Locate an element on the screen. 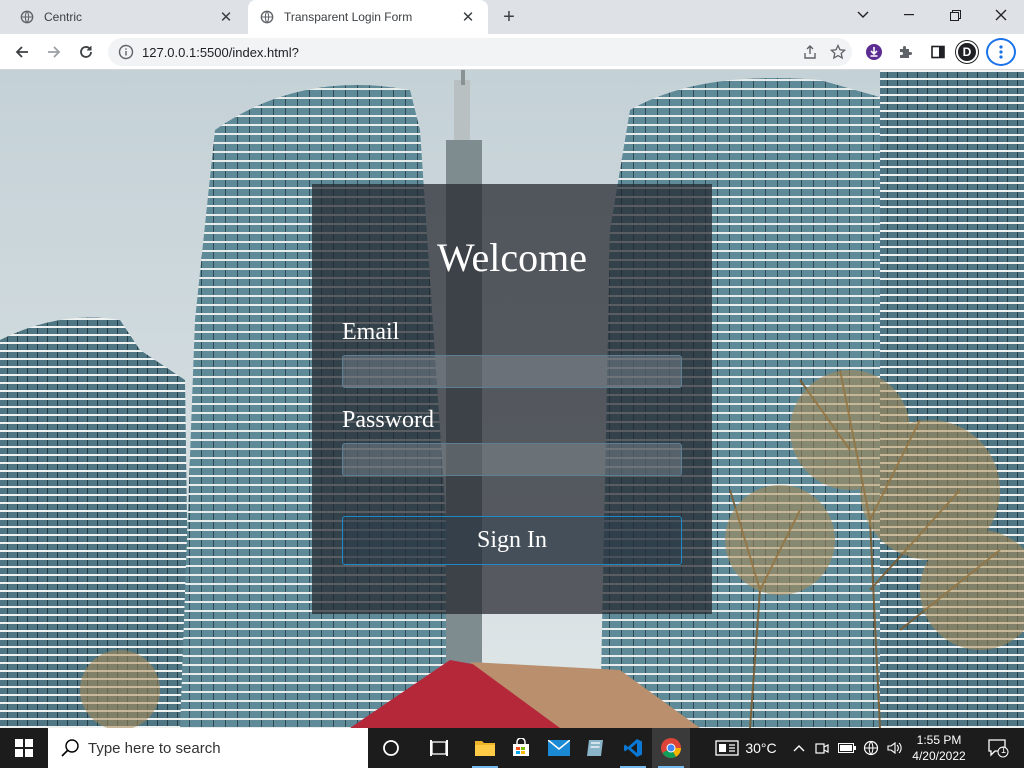  reload-icon is located at coordinates (86, 52).